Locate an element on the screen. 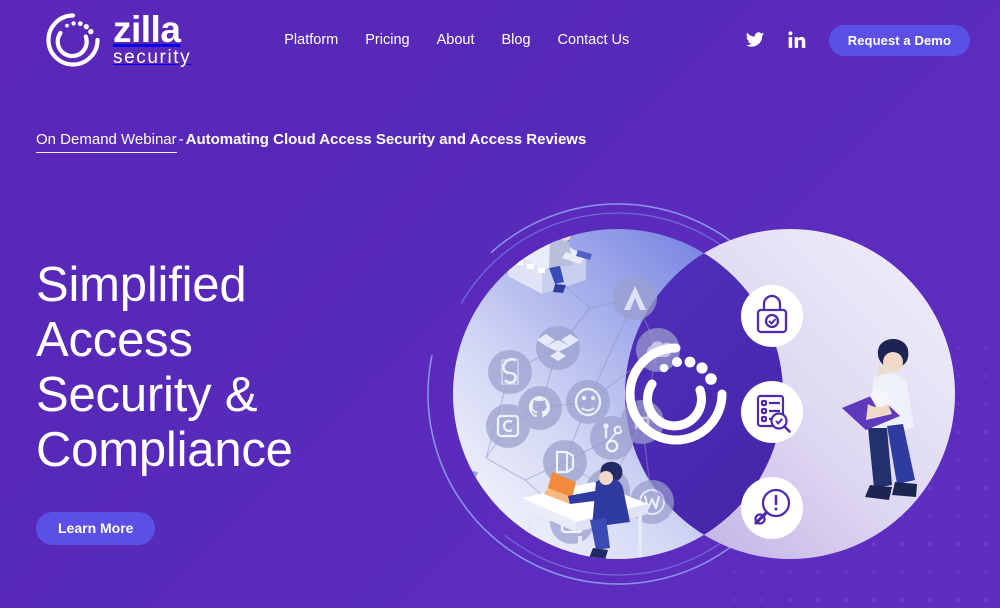 The height and width of the screenshot is (608, 1000). hero-line-3: Security & is located at coordinates (147, 394).